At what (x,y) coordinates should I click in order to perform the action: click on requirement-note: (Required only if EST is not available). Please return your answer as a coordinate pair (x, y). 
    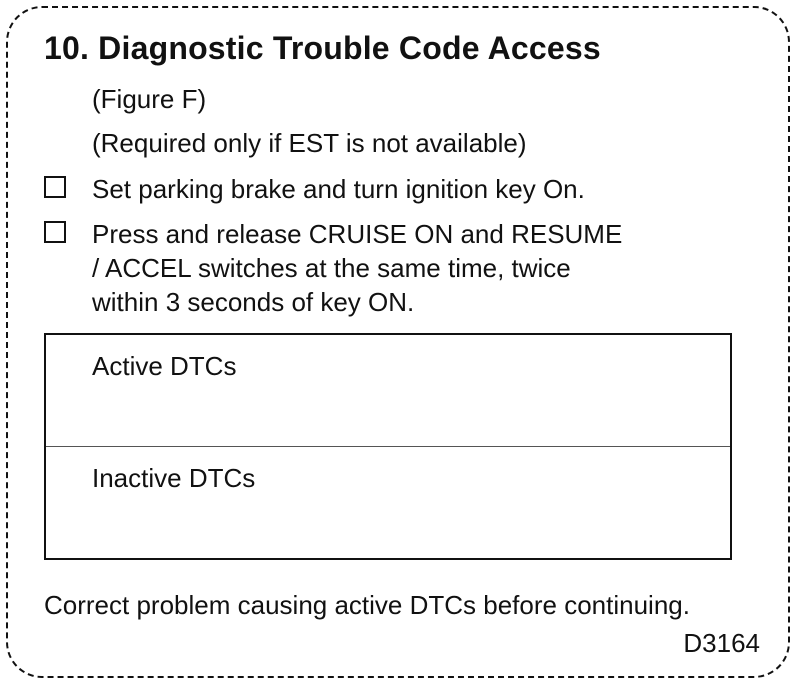
    Looking at the image, I should click on (309, 143).